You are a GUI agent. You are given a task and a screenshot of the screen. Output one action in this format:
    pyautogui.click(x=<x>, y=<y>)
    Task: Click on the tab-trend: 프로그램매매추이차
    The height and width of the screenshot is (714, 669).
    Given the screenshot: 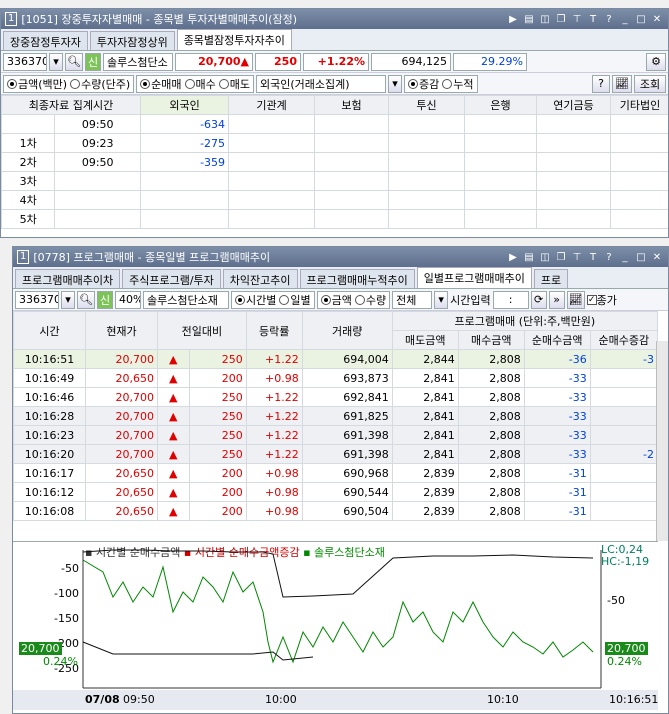 What is the action you would take?
    pyautogui.click(x=68, y=278)
    